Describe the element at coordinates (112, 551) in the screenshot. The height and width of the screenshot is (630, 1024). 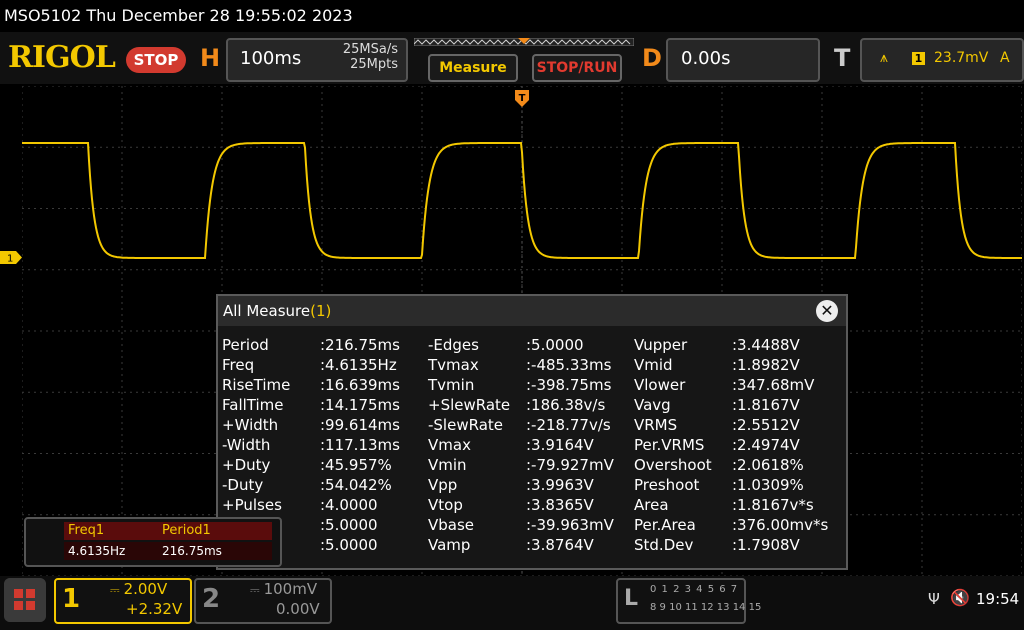
I see `freq-value: 4.6135Hz` at that location.